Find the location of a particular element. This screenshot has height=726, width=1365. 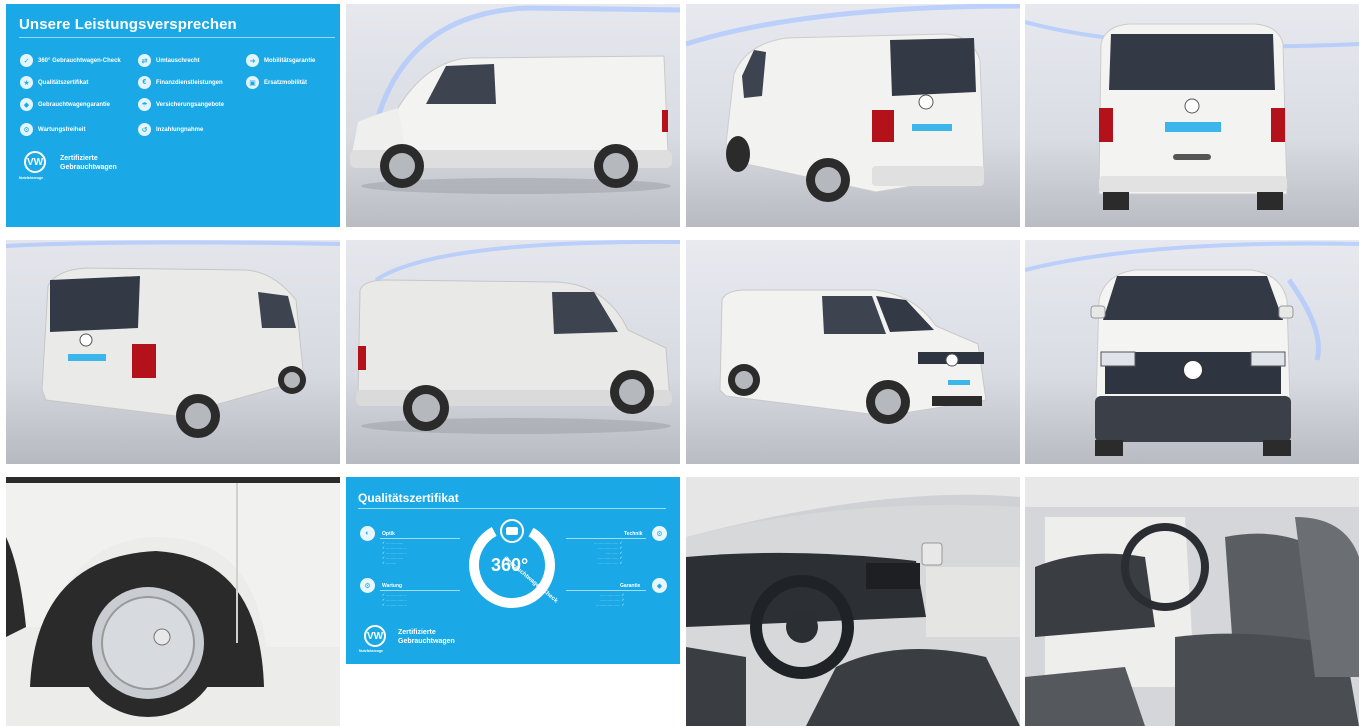

promise-item: ✓ 360° Gebrauchtwagen-Check is located at coordinates (70, 60).